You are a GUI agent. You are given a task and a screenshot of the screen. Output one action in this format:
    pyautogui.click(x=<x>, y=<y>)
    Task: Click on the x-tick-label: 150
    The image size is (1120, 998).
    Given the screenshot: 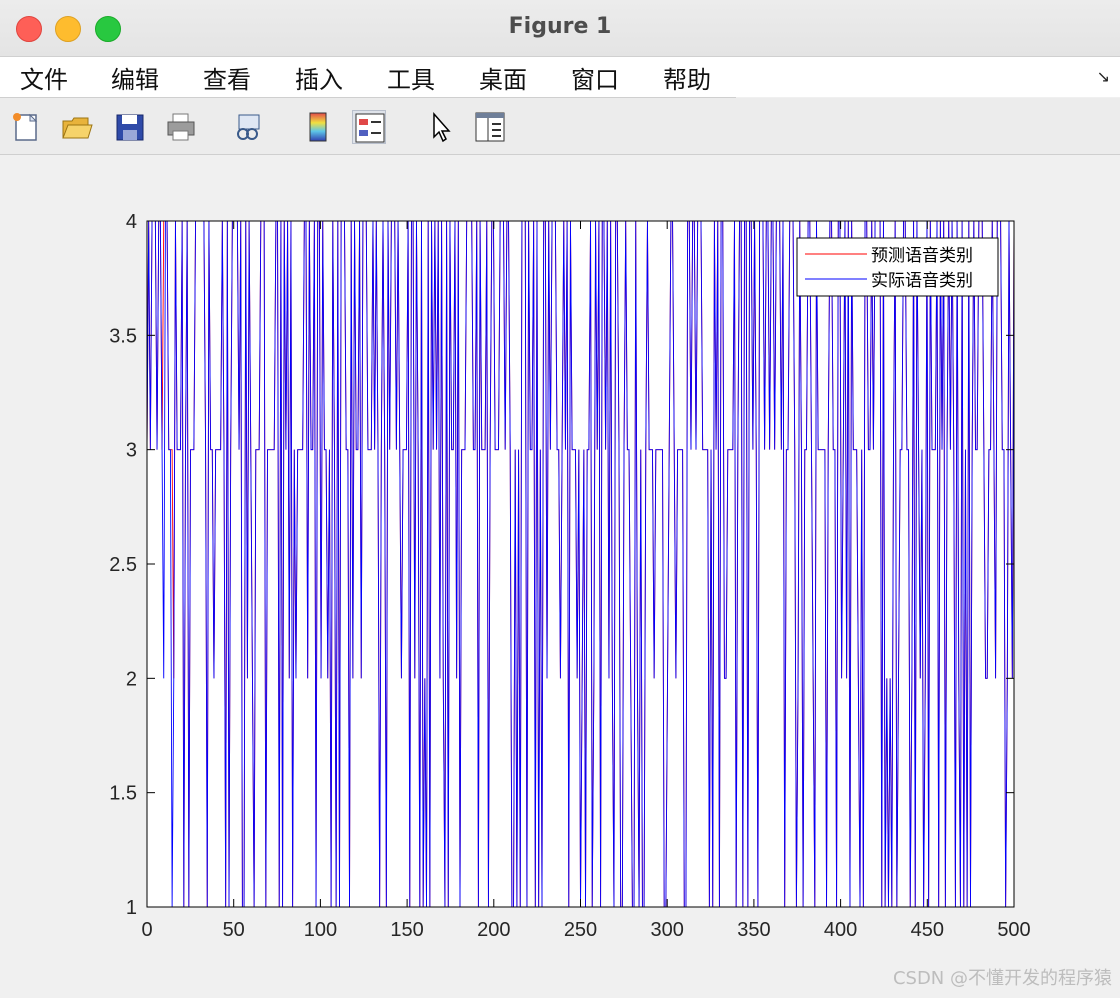 What is the action you would take?
    pyautogui.click(x=406, y=930)
    